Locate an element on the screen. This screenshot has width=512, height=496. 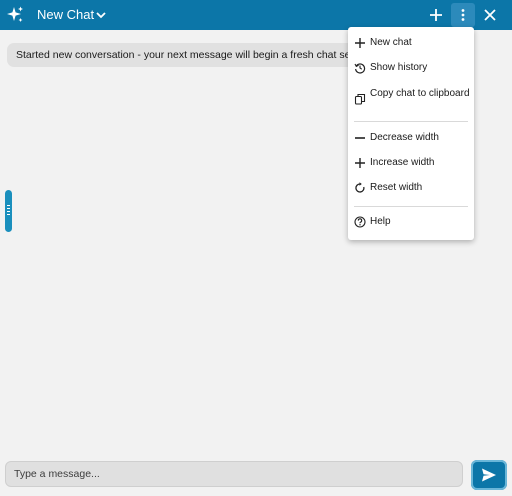
close-button is located at coordinates (490, 15).